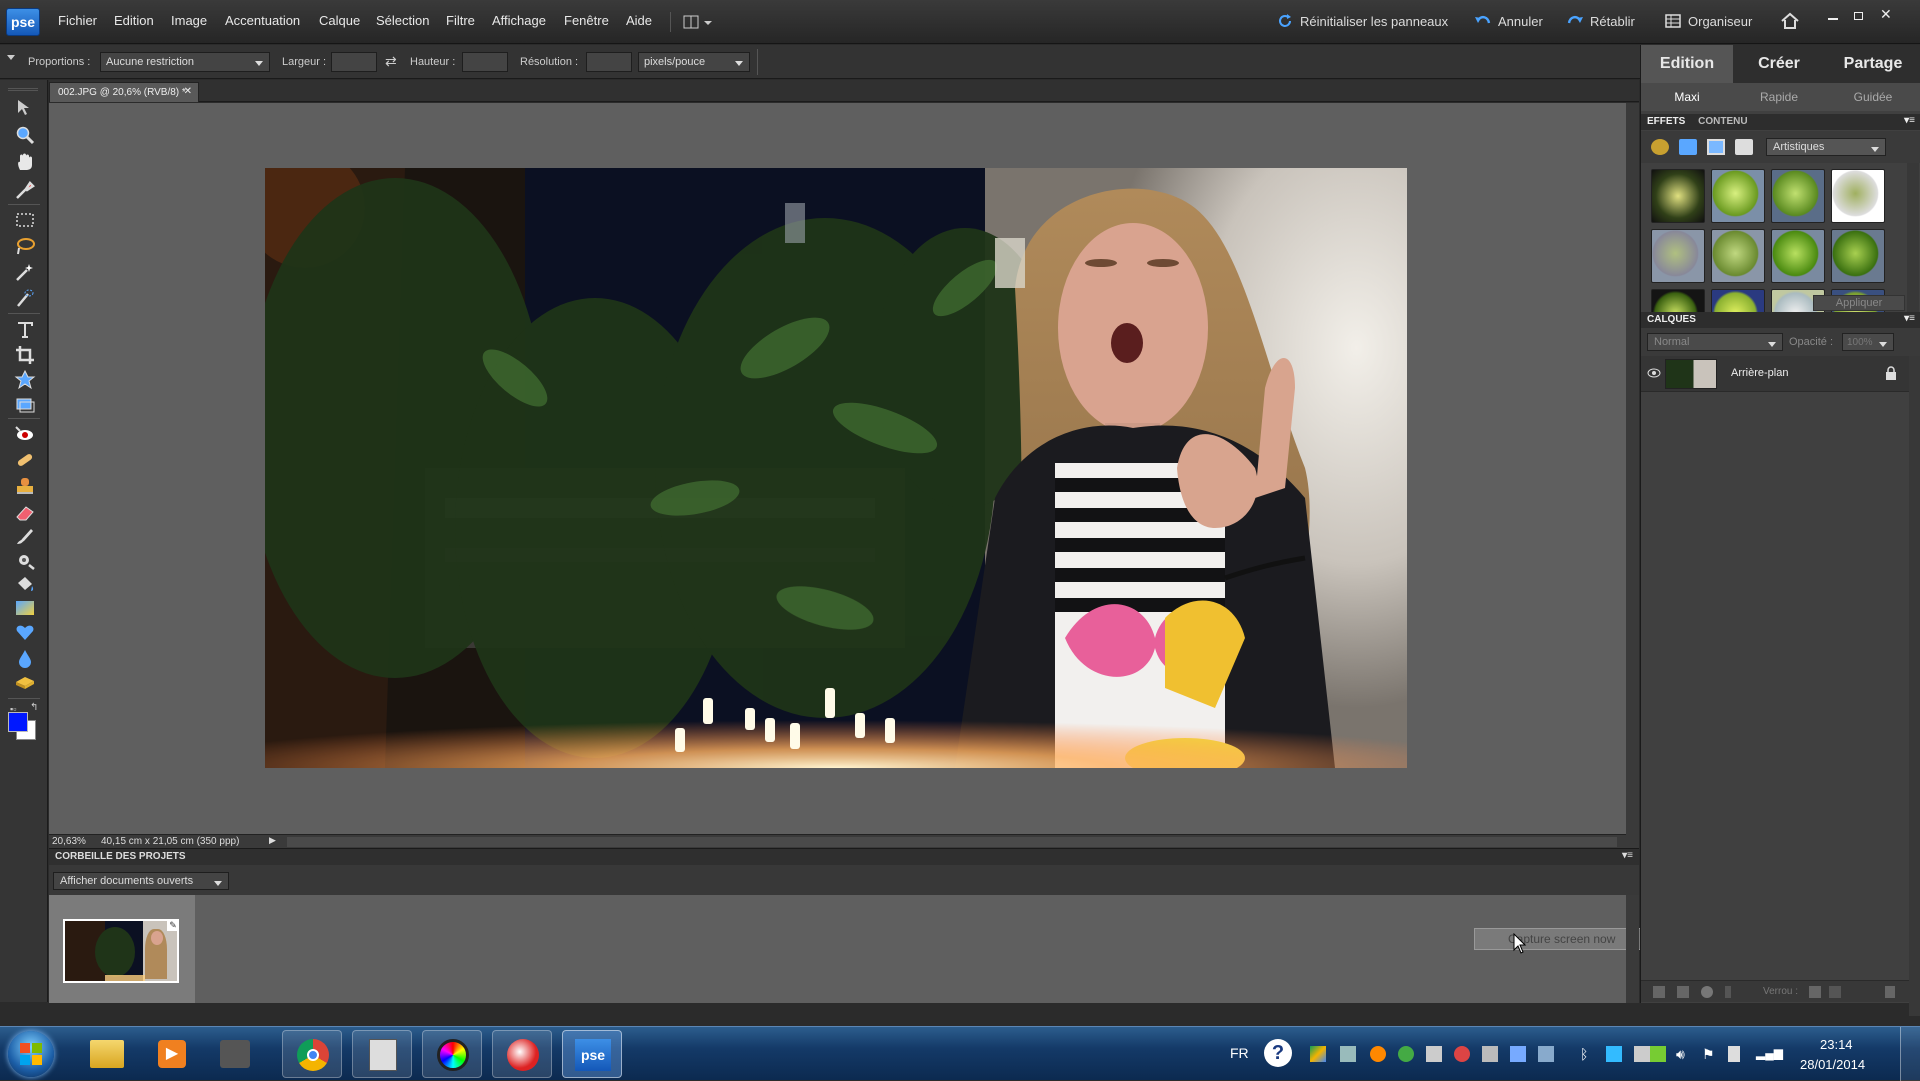 This screenshot has width=1920, height=1081. Describe the element at coordinates (1836, 1044) in the screenshot. I see `clock-time: 23:14` at that location.